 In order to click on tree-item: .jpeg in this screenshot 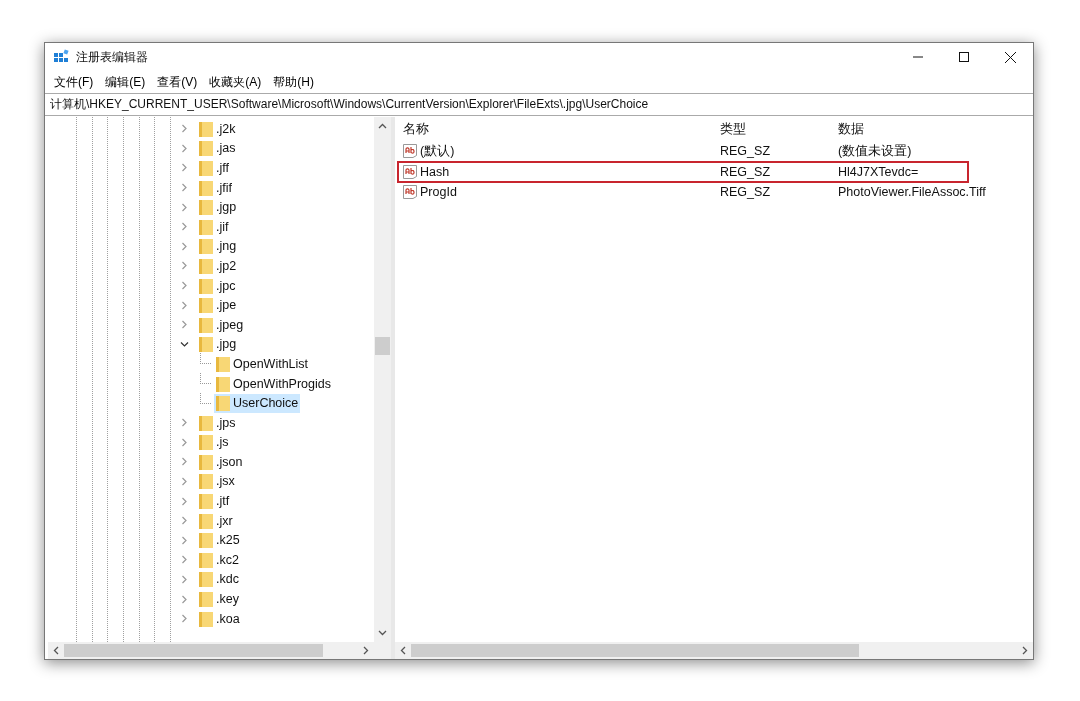, I will do `click(221, 325)`.